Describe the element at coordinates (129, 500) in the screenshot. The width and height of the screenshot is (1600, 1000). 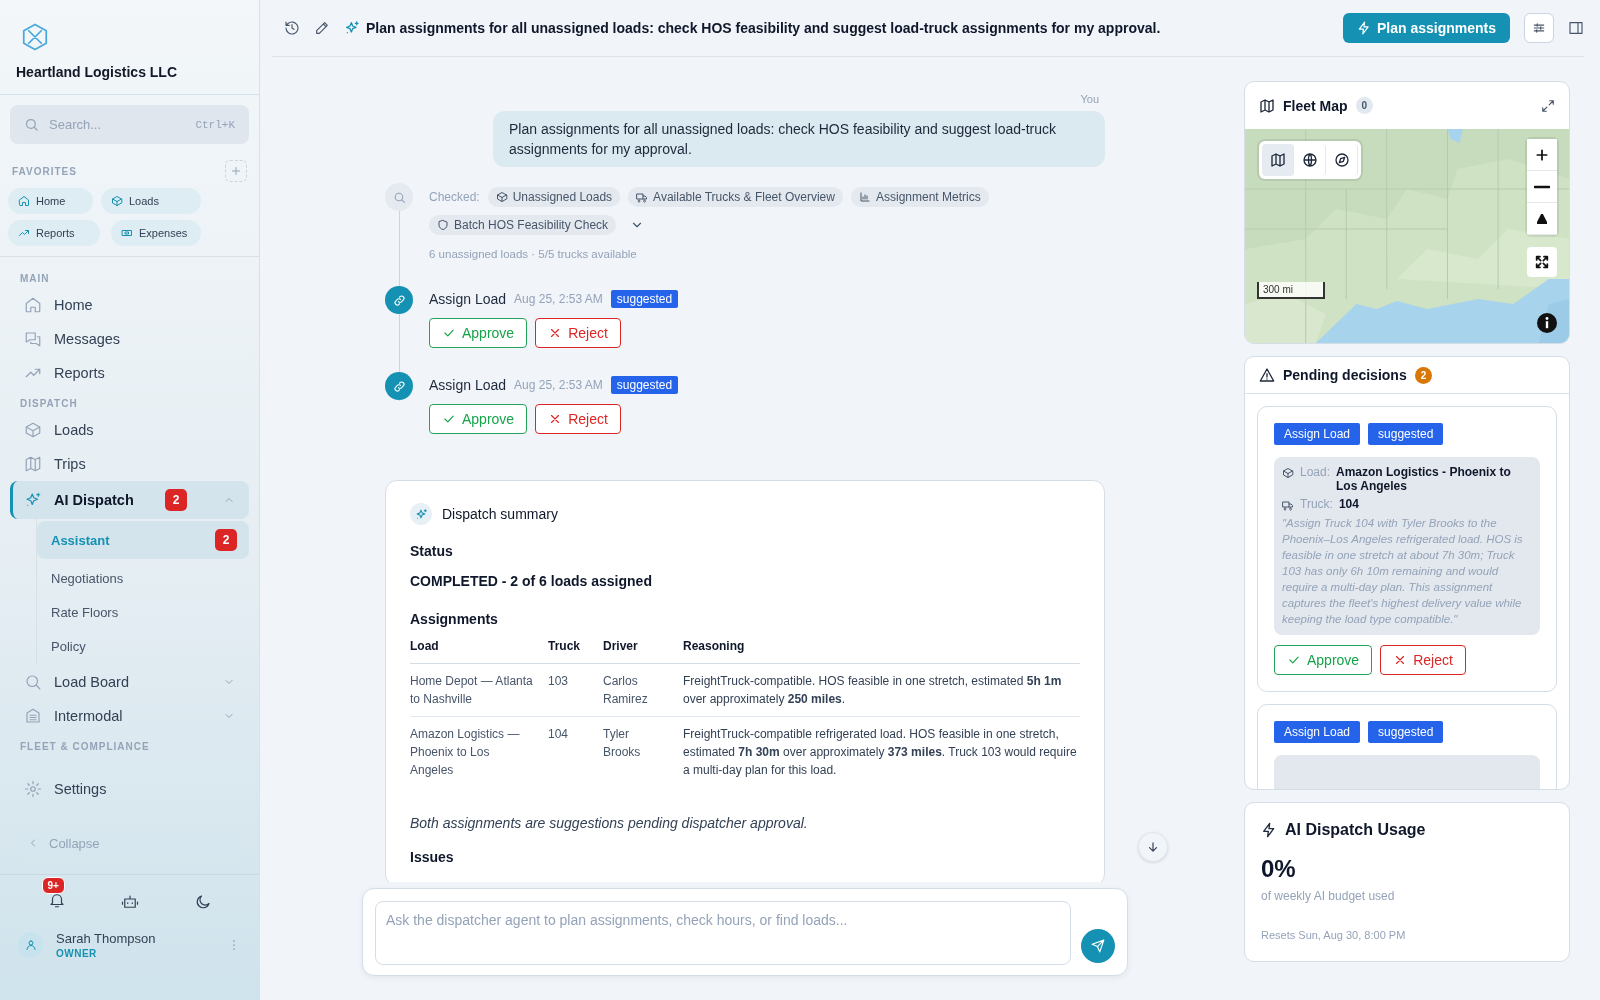
I see `nav-item: AI Dispatch 2` at that location.